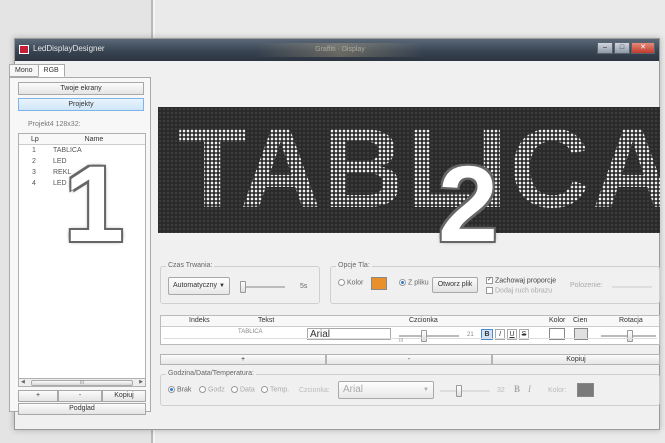 The width and height of the screenshot is (665, 443). What do you see at coordinates (243, 287) in the screenshot?
I see `duration-slider-thumb` at bounding box center [243, 287].